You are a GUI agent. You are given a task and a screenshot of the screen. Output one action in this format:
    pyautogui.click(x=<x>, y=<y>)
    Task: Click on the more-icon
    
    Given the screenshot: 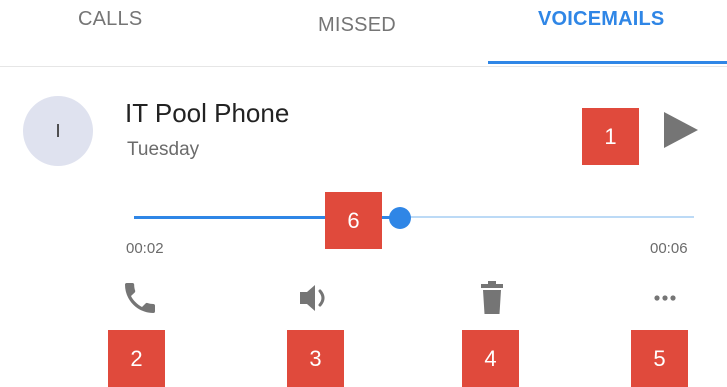 What is the action you would take?
    pyautogui.click(x=665, y=298)
    